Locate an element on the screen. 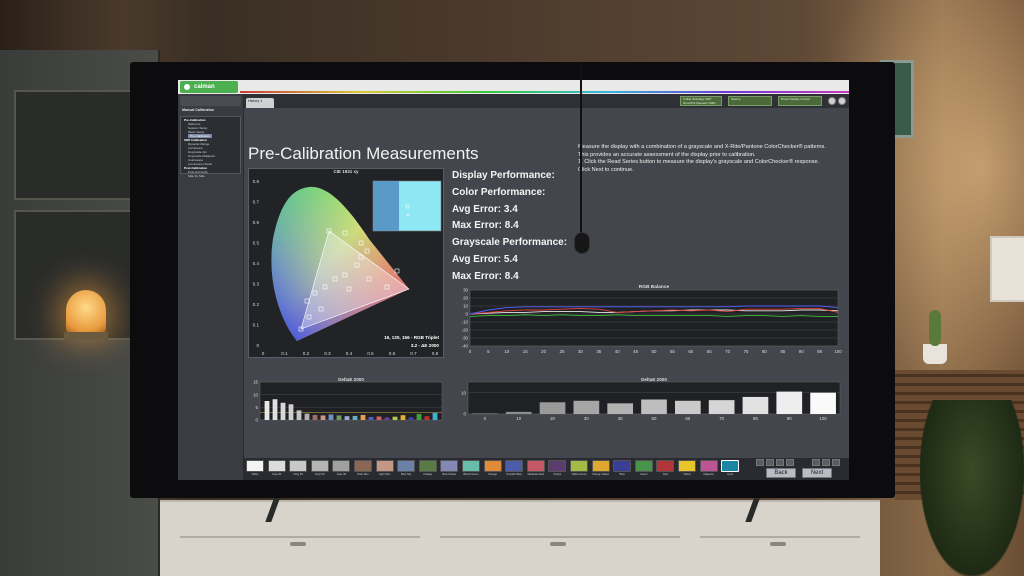 The image size is (1024, 576). page-title: Pre-Calibration Measurements is located at coordinates (363, 153).